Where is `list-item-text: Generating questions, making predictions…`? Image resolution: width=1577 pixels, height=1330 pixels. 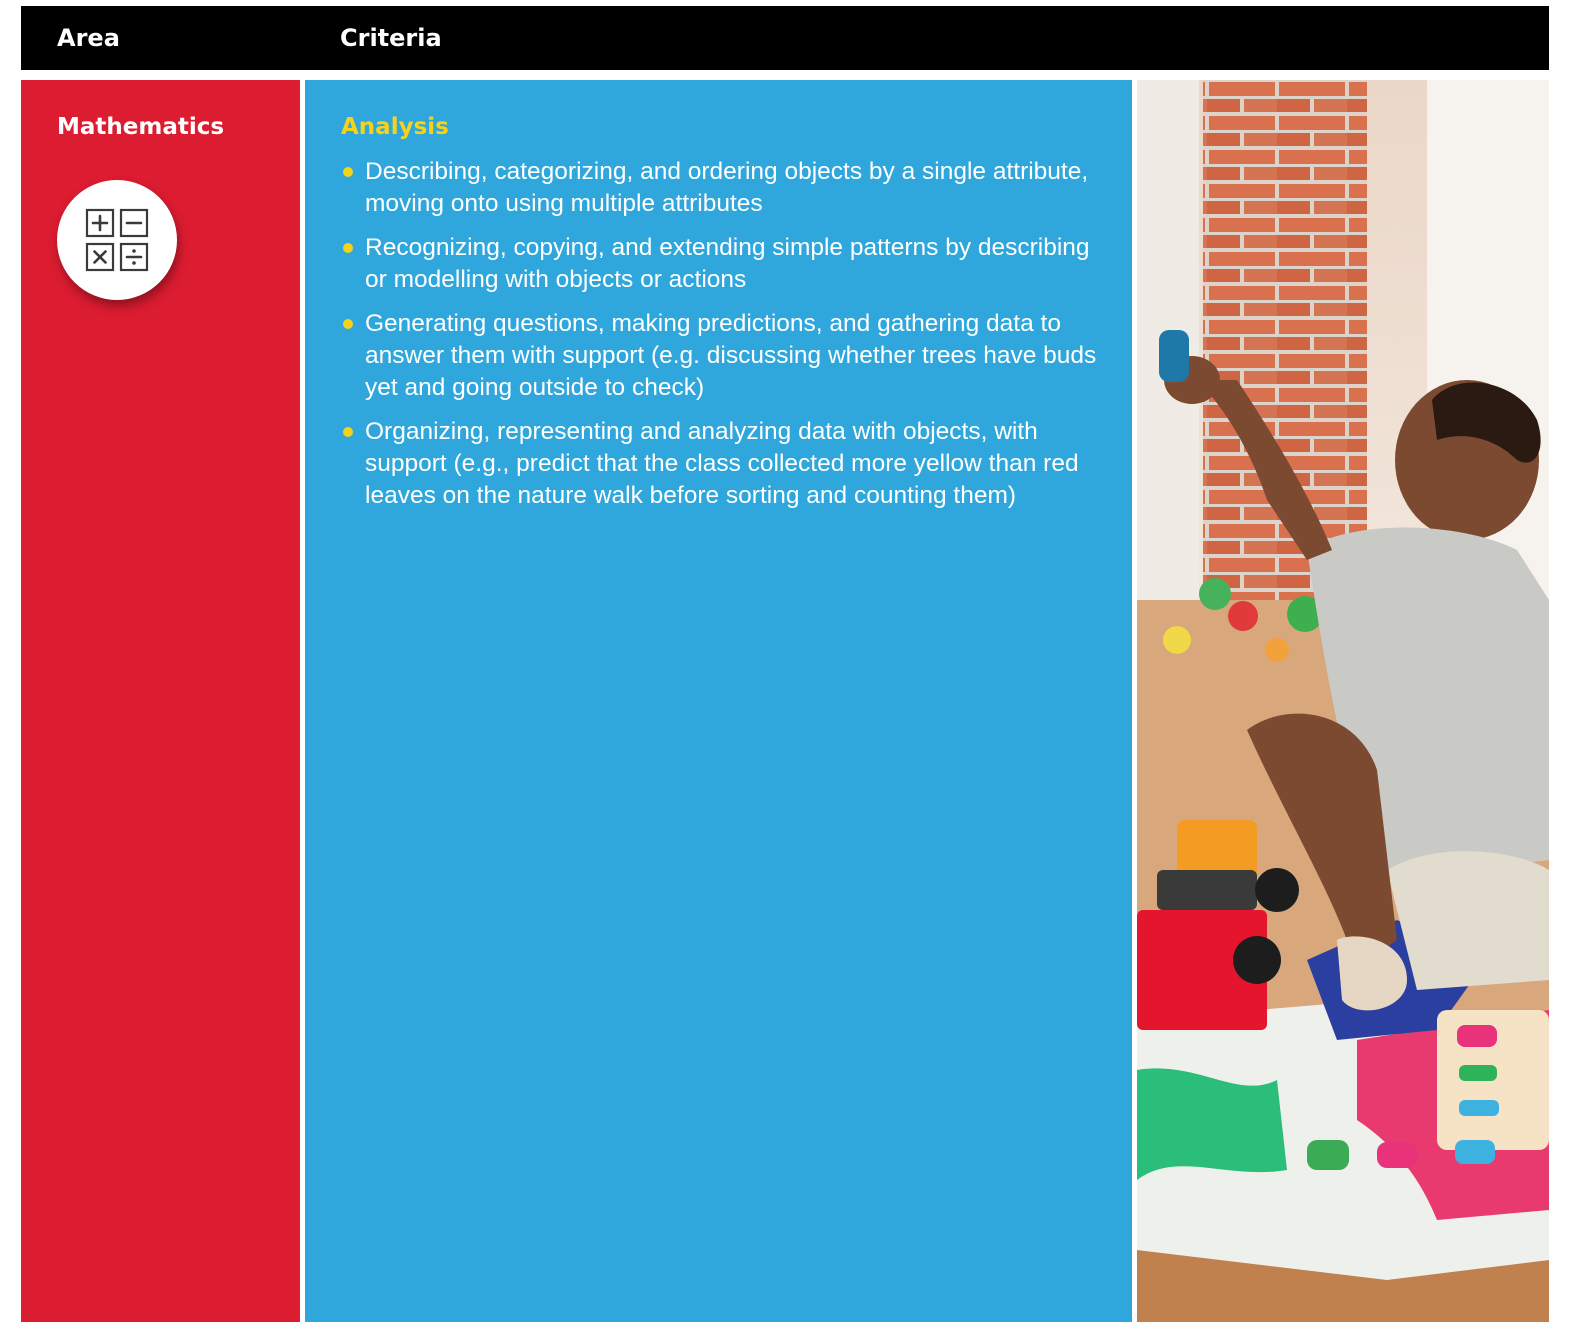 list-item-text: Generating questions, making predictions… is located at coordinates (731, 355).